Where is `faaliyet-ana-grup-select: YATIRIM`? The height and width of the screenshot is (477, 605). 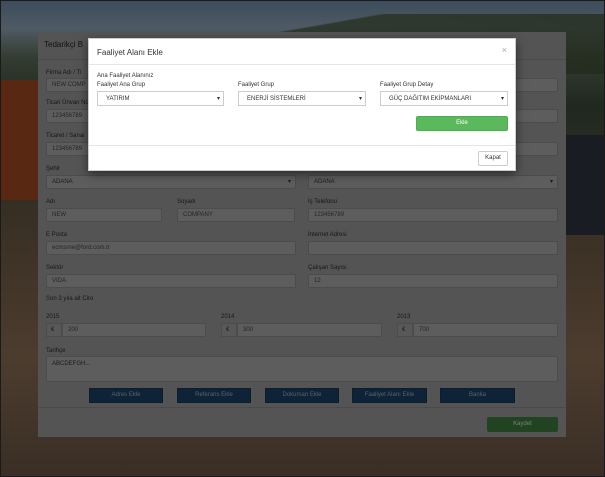 faaliyet-ana-grup-select: YATIRIM is located at coordinates (160, 98).